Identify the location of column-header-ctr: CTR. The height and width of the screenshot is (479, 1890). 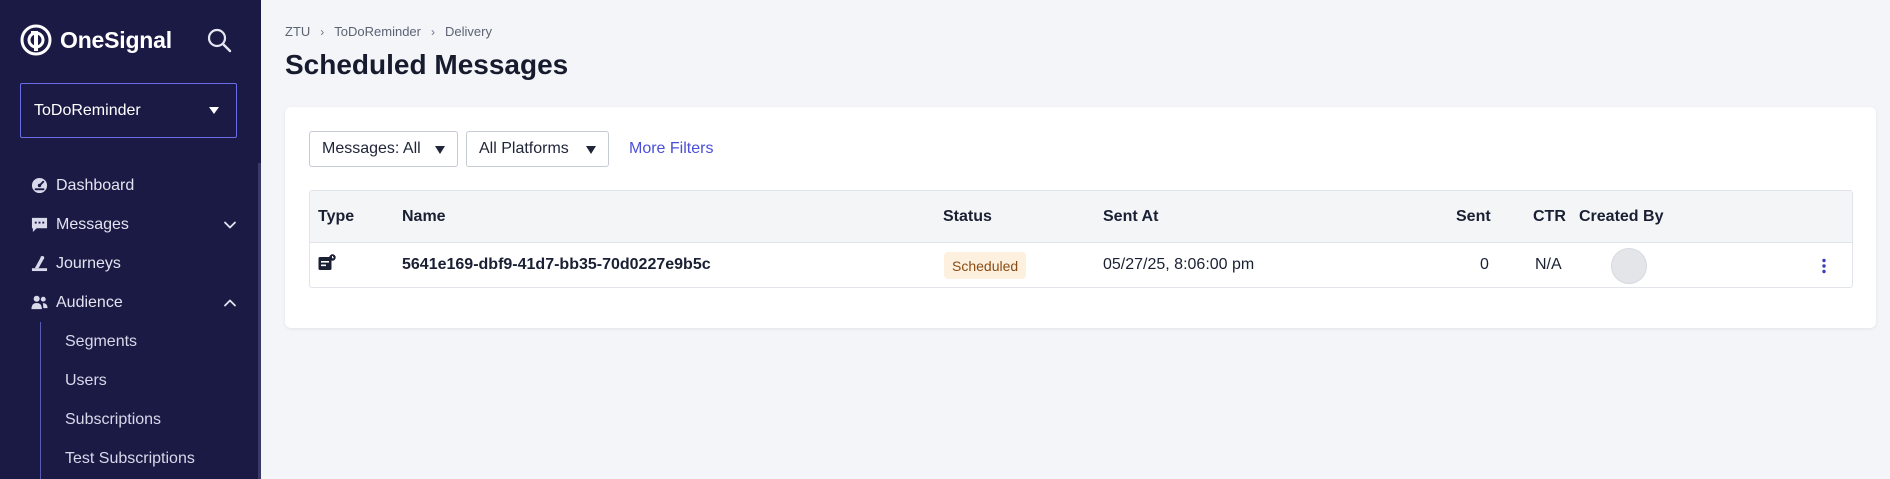
(1549, 217).